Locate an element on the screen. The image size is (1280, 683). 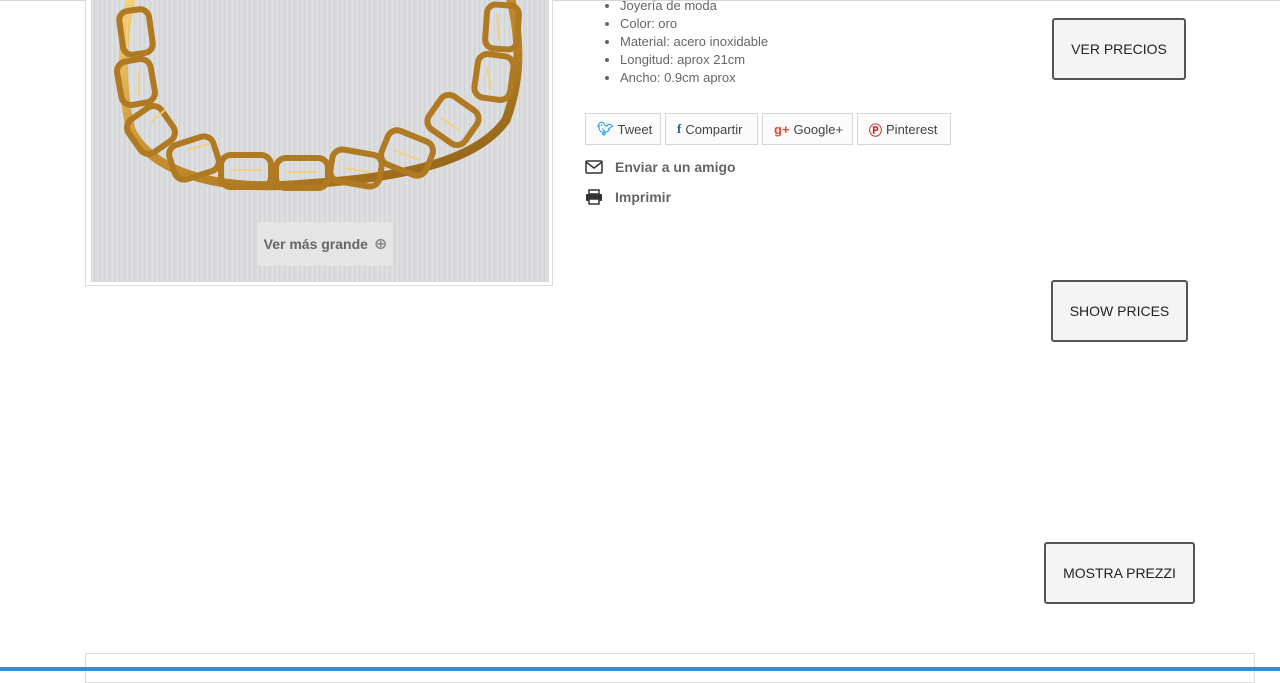
see-prices-label-es: VER PRECIOS is located at coordinates (1119, 49).